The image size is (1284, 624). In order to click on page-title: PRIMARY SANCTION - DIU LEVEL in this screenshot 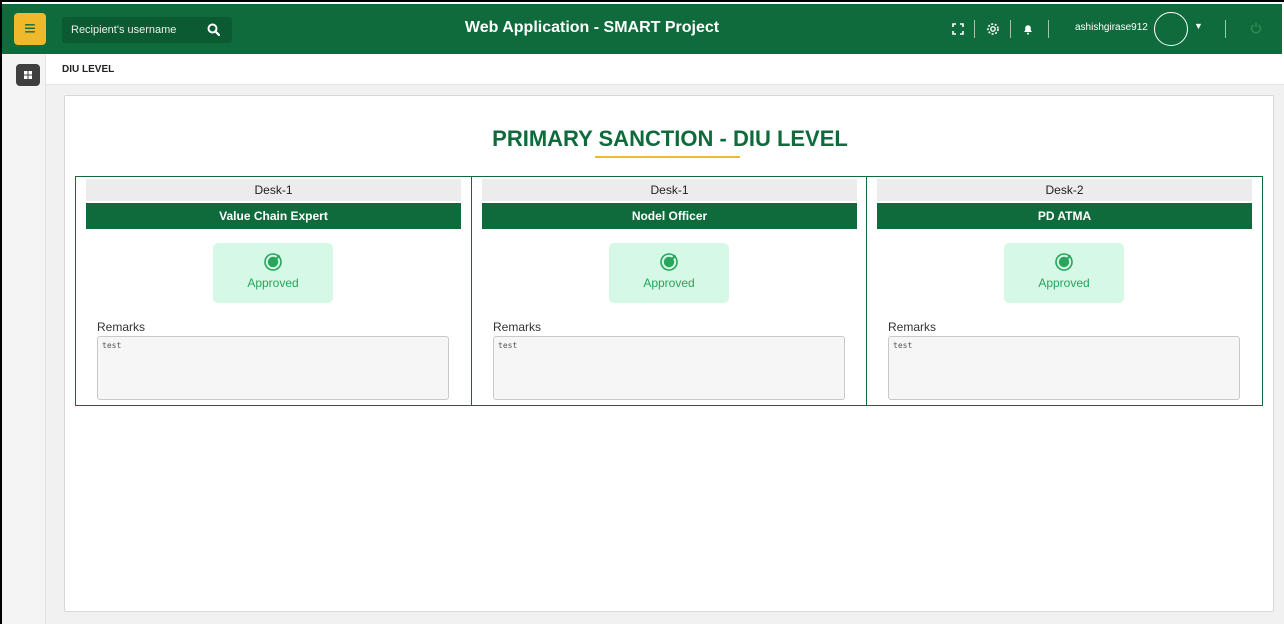, I will do `click(670, 138)`.